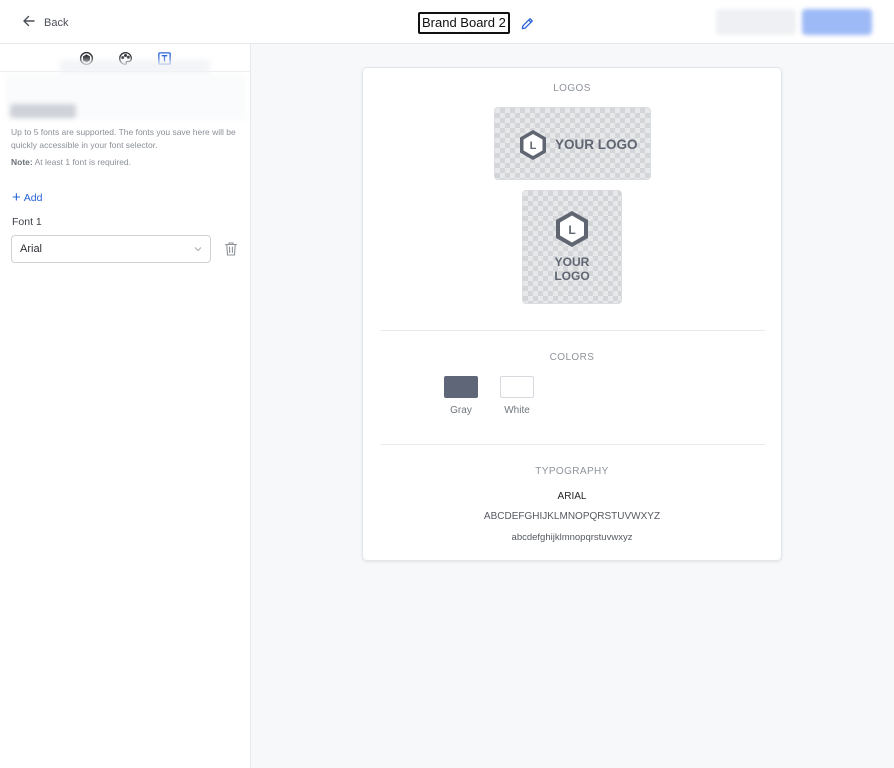 The width and height of the screenshot is (894, 768). Describe the element at coordinates (572, 537) in the screenshot. I see `lowercase-sample: abcdefghijklmnopqrstuvwxyz` at that location.